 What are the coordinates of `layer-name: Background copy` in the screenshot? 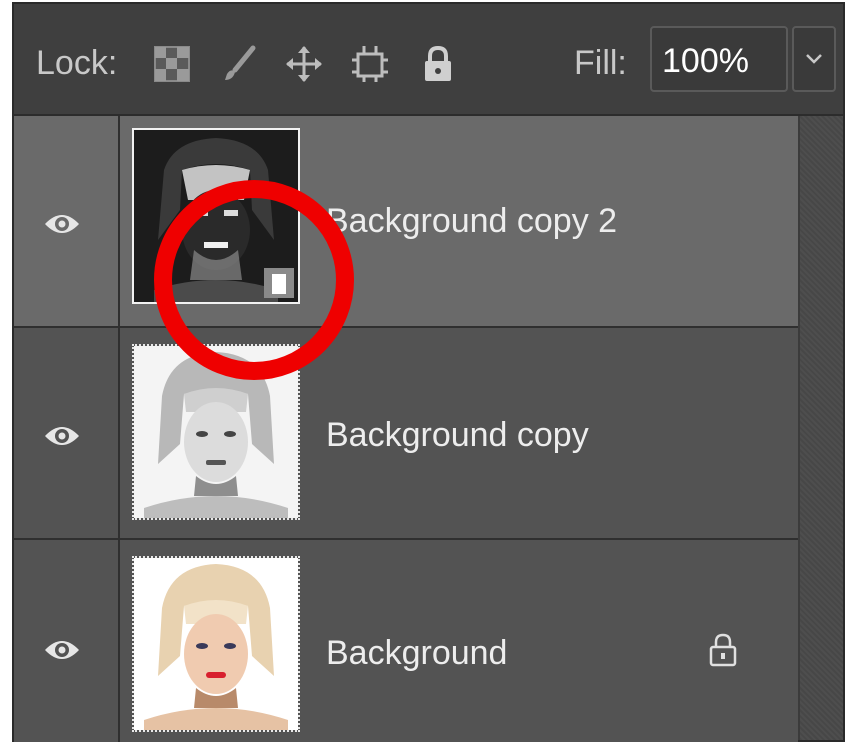 It's located at (457, 435).